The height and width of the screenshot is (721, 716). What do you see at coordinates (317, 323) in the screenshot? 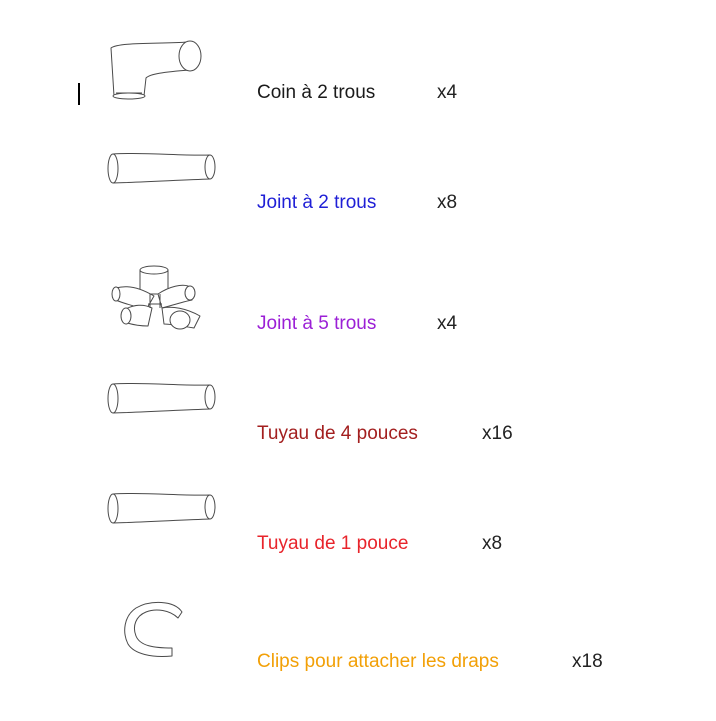
I see `part-label: Joint à 5 trous` at bounding box center [317, 323].